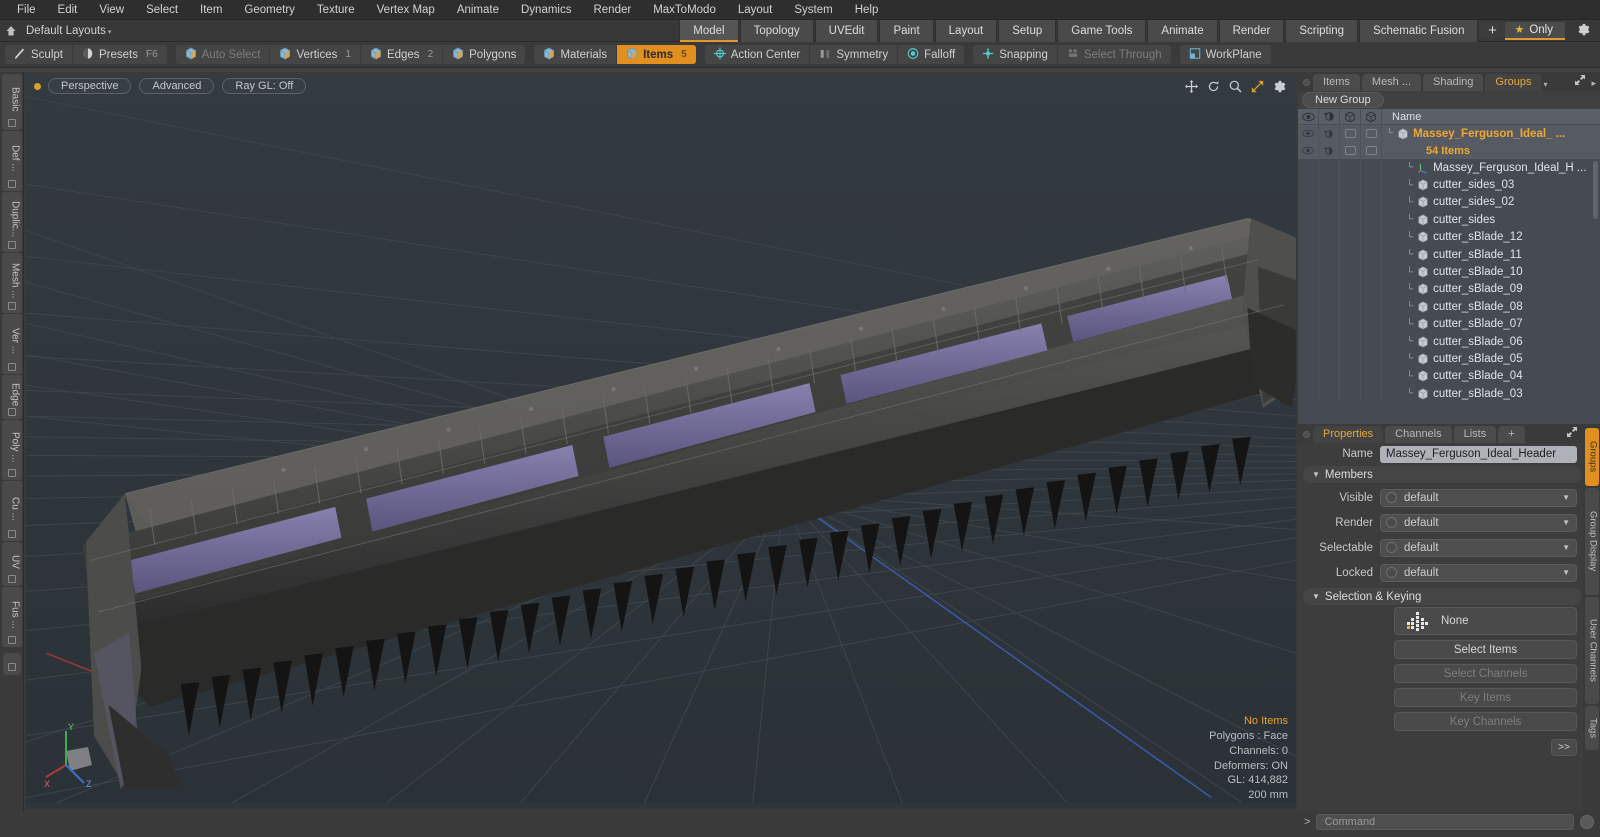 The image size is (1600, 837). What do you see at coordinates (846, 30) in the screenshot?
I see `layout-tab-uvedit: UVEdit` at bounding box center [846, 30].